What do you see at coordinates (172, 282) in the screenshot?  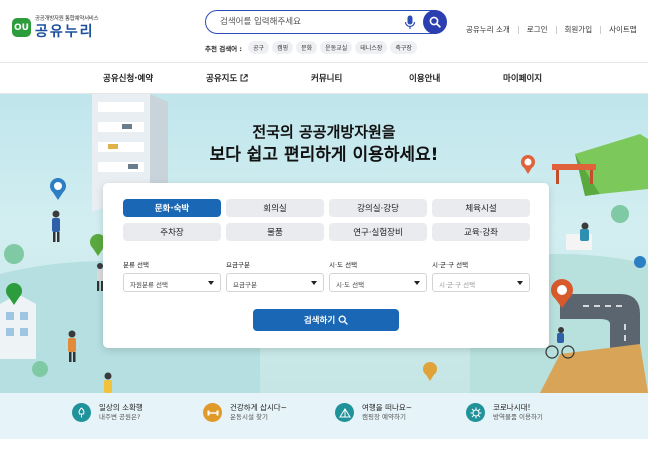 I see `classification-select: 자원분류 선택` at bounding box center [172, 282].